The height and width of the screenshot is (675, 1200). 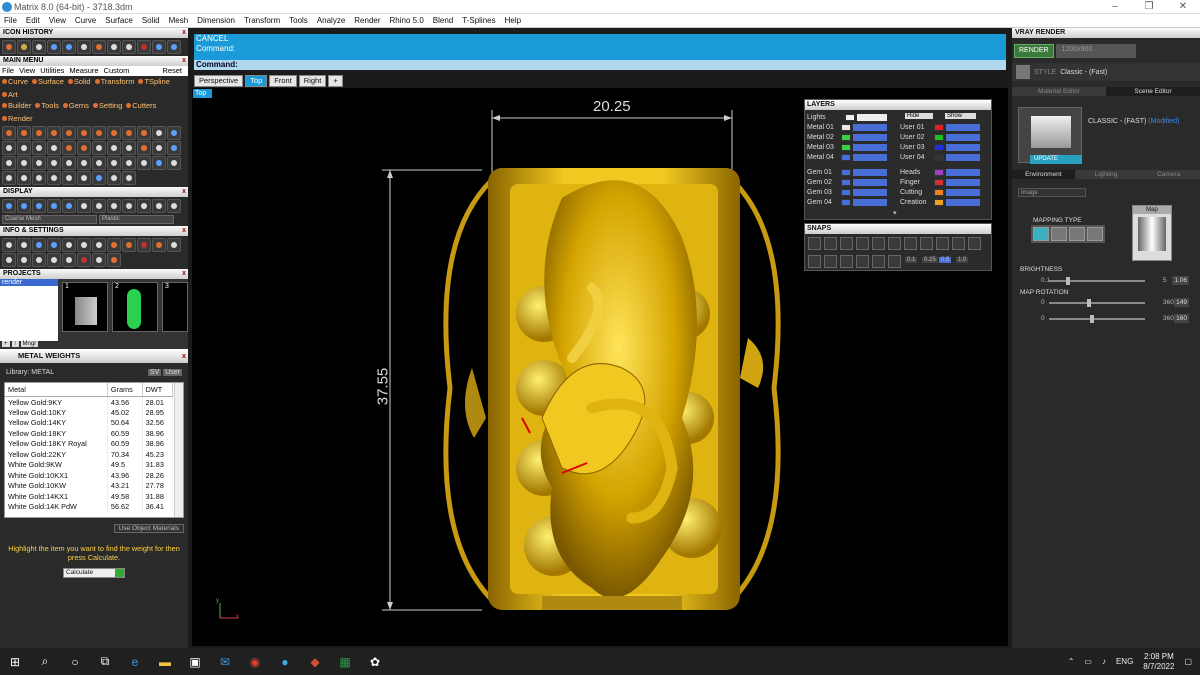 I want to click on clock: 2:08 PM 8/7/2022, so click(x=1158, y=662).